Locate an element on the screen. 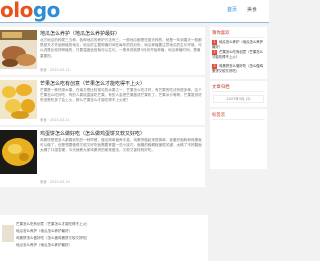 This screenshot has height=261, width=320. hot-item: 3 鸡蛋饼怎么做好吃（怎么做鸡蛋饼又软又好吃） is located at coordinates (239, 69).